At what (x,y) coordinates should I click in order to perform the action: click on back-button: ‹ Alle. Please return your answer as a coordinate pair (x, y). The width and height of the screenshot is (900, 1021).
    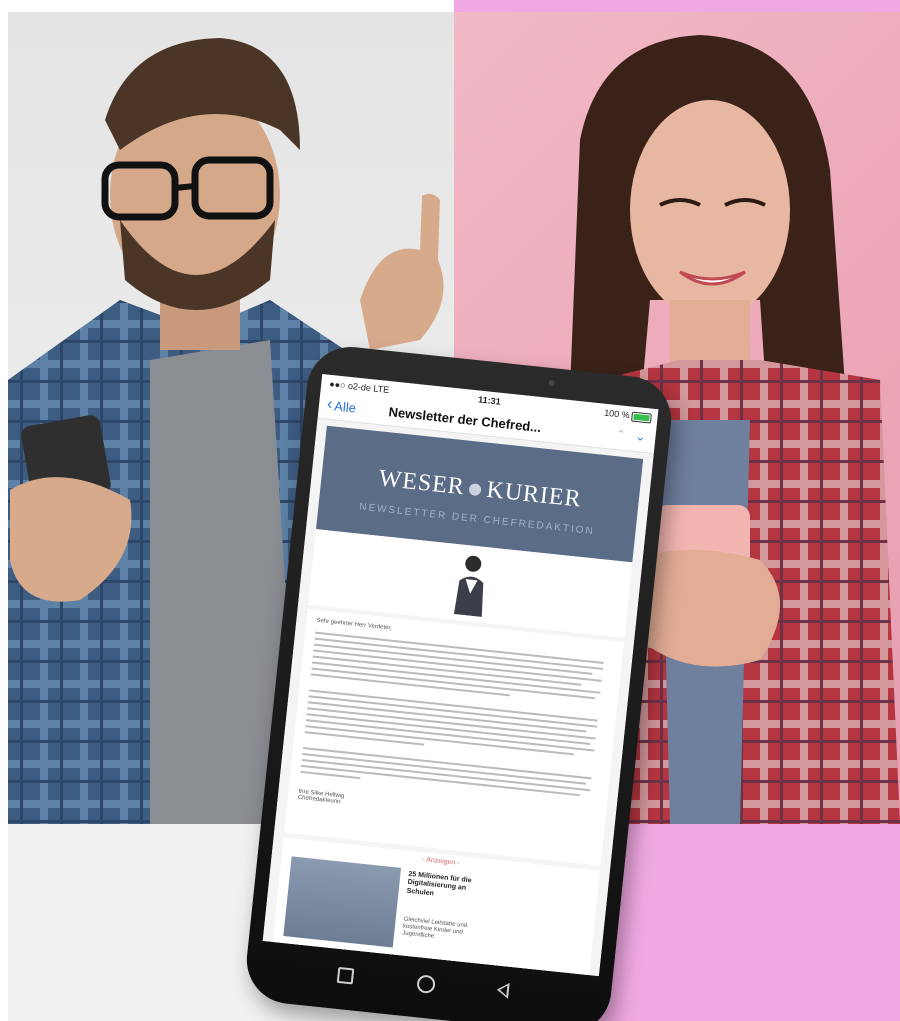
    Looking at the image, I should click on (341, 405).